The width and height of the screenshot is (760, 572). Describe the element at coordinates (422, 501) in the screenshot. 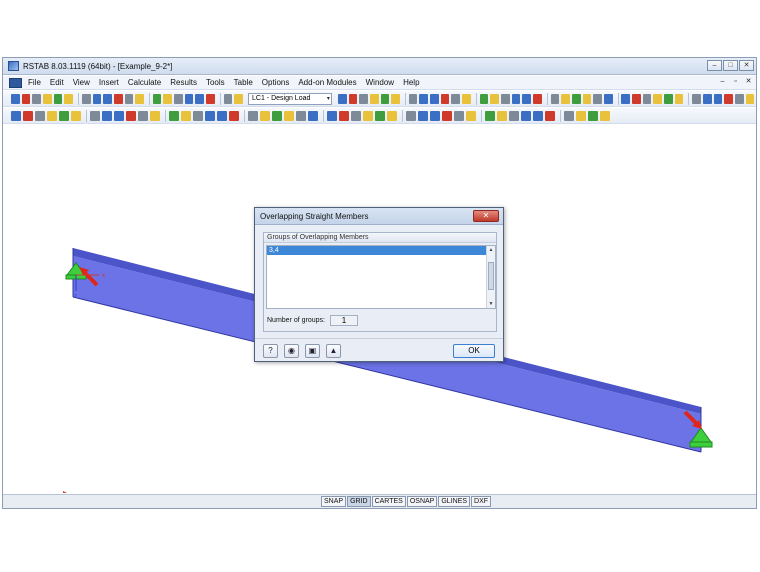

I see `osnap-toggle: OSNAP` at that location.